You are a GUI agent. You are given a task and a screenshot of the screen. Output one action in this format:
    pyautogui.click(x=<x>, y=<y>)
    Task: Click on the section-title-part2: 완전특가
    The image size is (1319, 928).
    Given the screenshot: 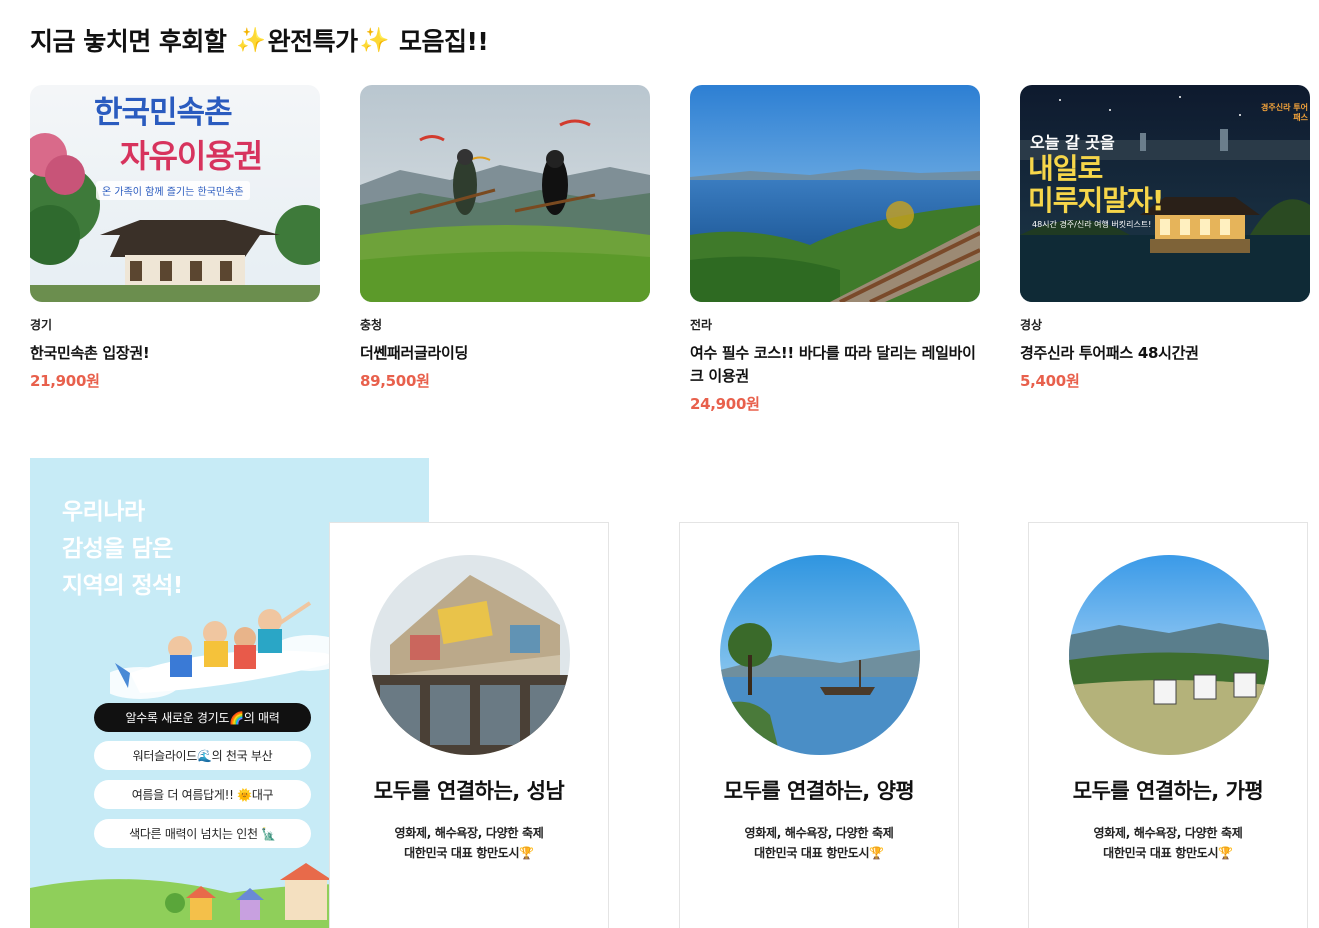 What is the action you would take?
    pyautogui.click(x=313, y=41)
    